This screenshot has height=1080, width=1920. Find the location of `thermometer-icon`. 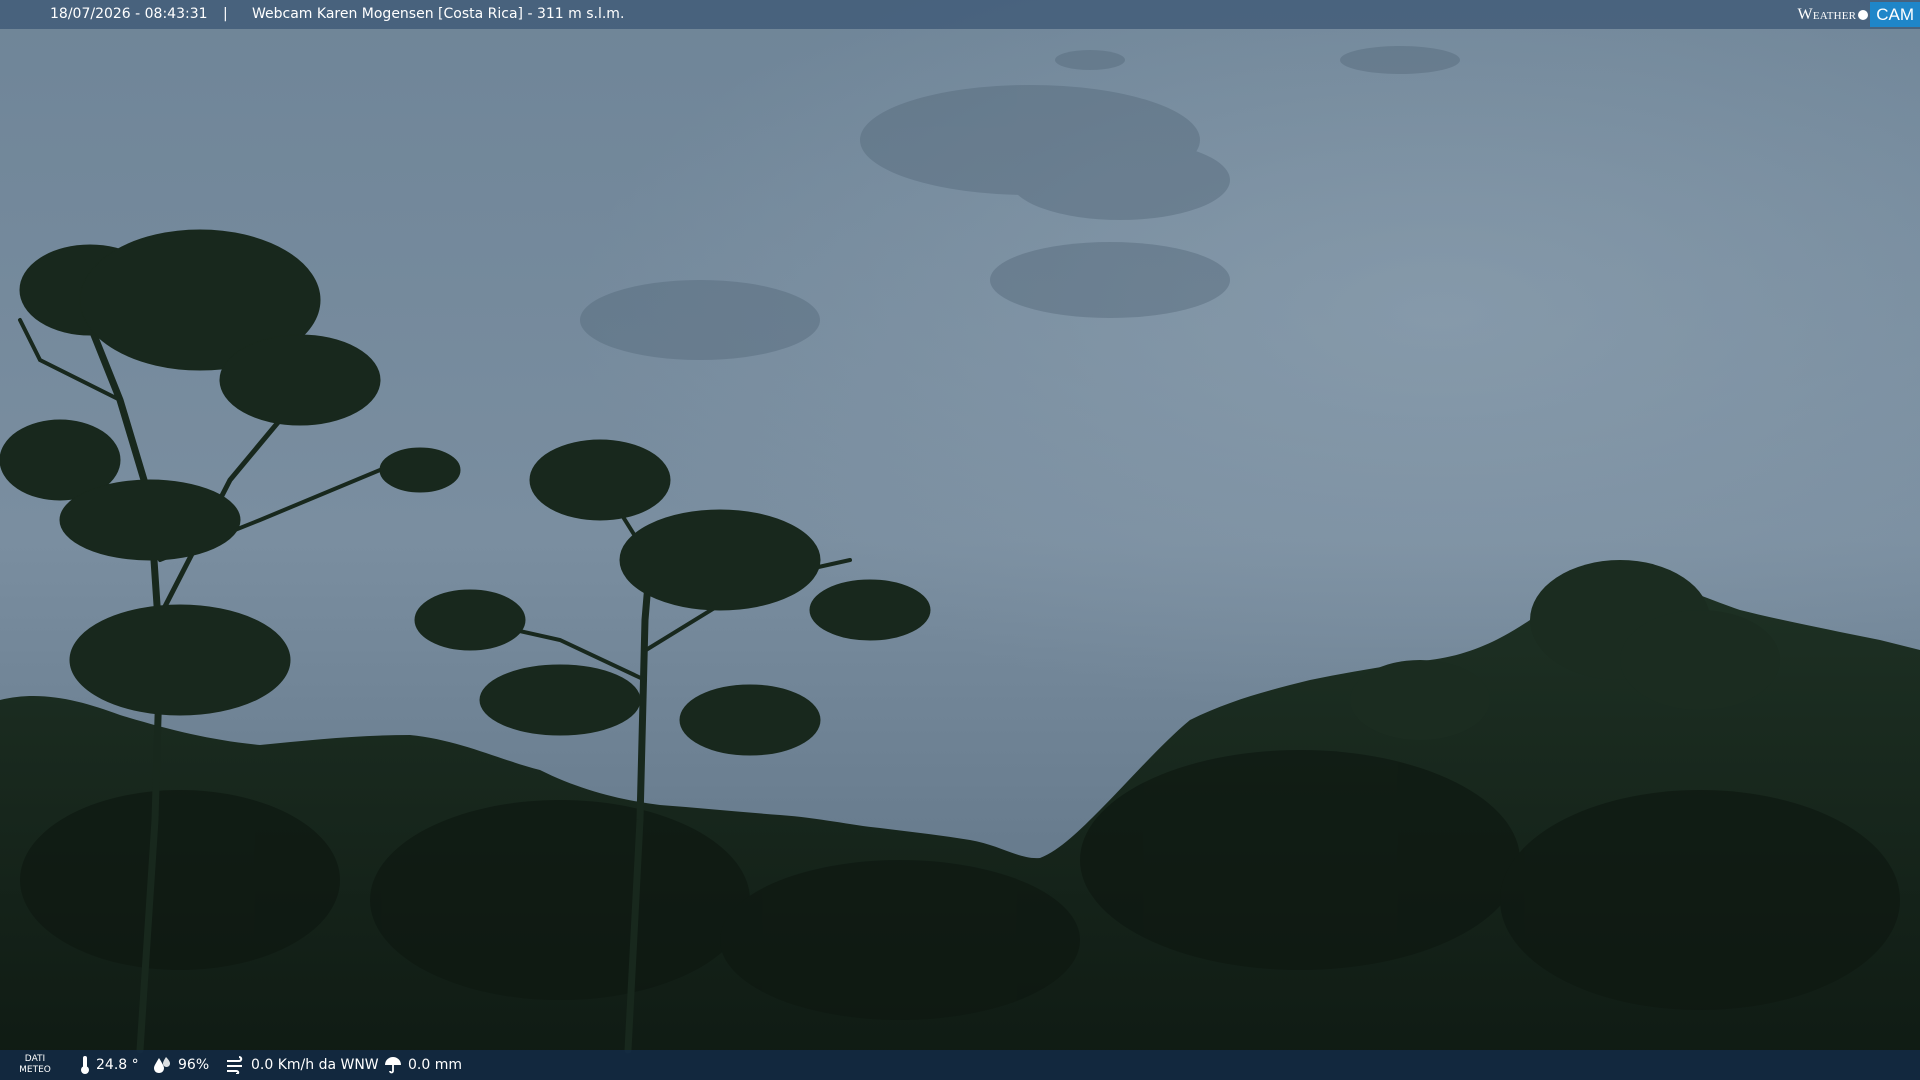

thermometer-icon is located at coordinates (85, 1065).